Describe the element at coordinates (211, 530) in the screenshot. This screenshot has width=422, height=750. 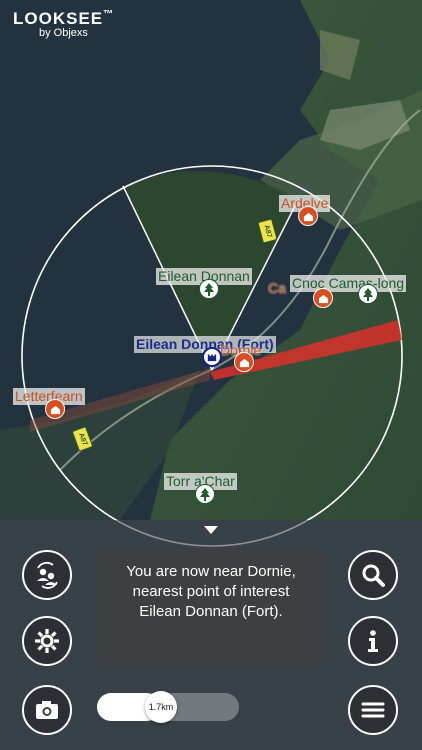
I see `collapse-chevron-icon` at that location.